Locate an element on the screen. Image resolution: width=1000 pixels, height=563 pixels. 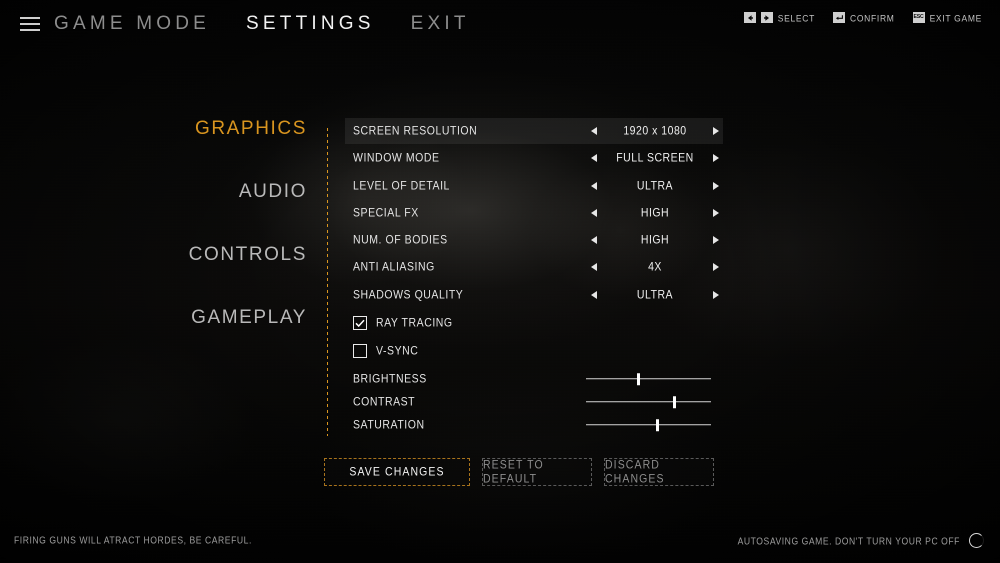
setting-label: CONTRAST is located at coordinates (384, 401).